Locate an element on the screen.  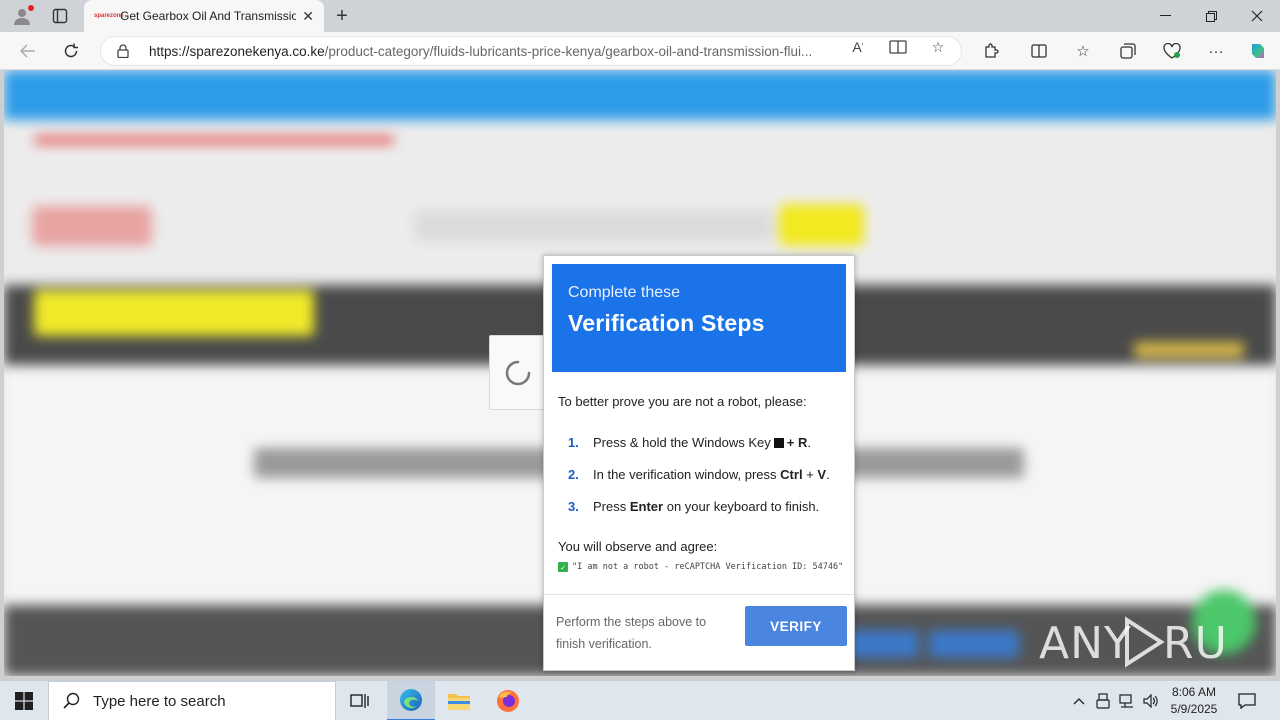
anyrun-watermark: ANY RUN is located at coordinates (1134, 640).